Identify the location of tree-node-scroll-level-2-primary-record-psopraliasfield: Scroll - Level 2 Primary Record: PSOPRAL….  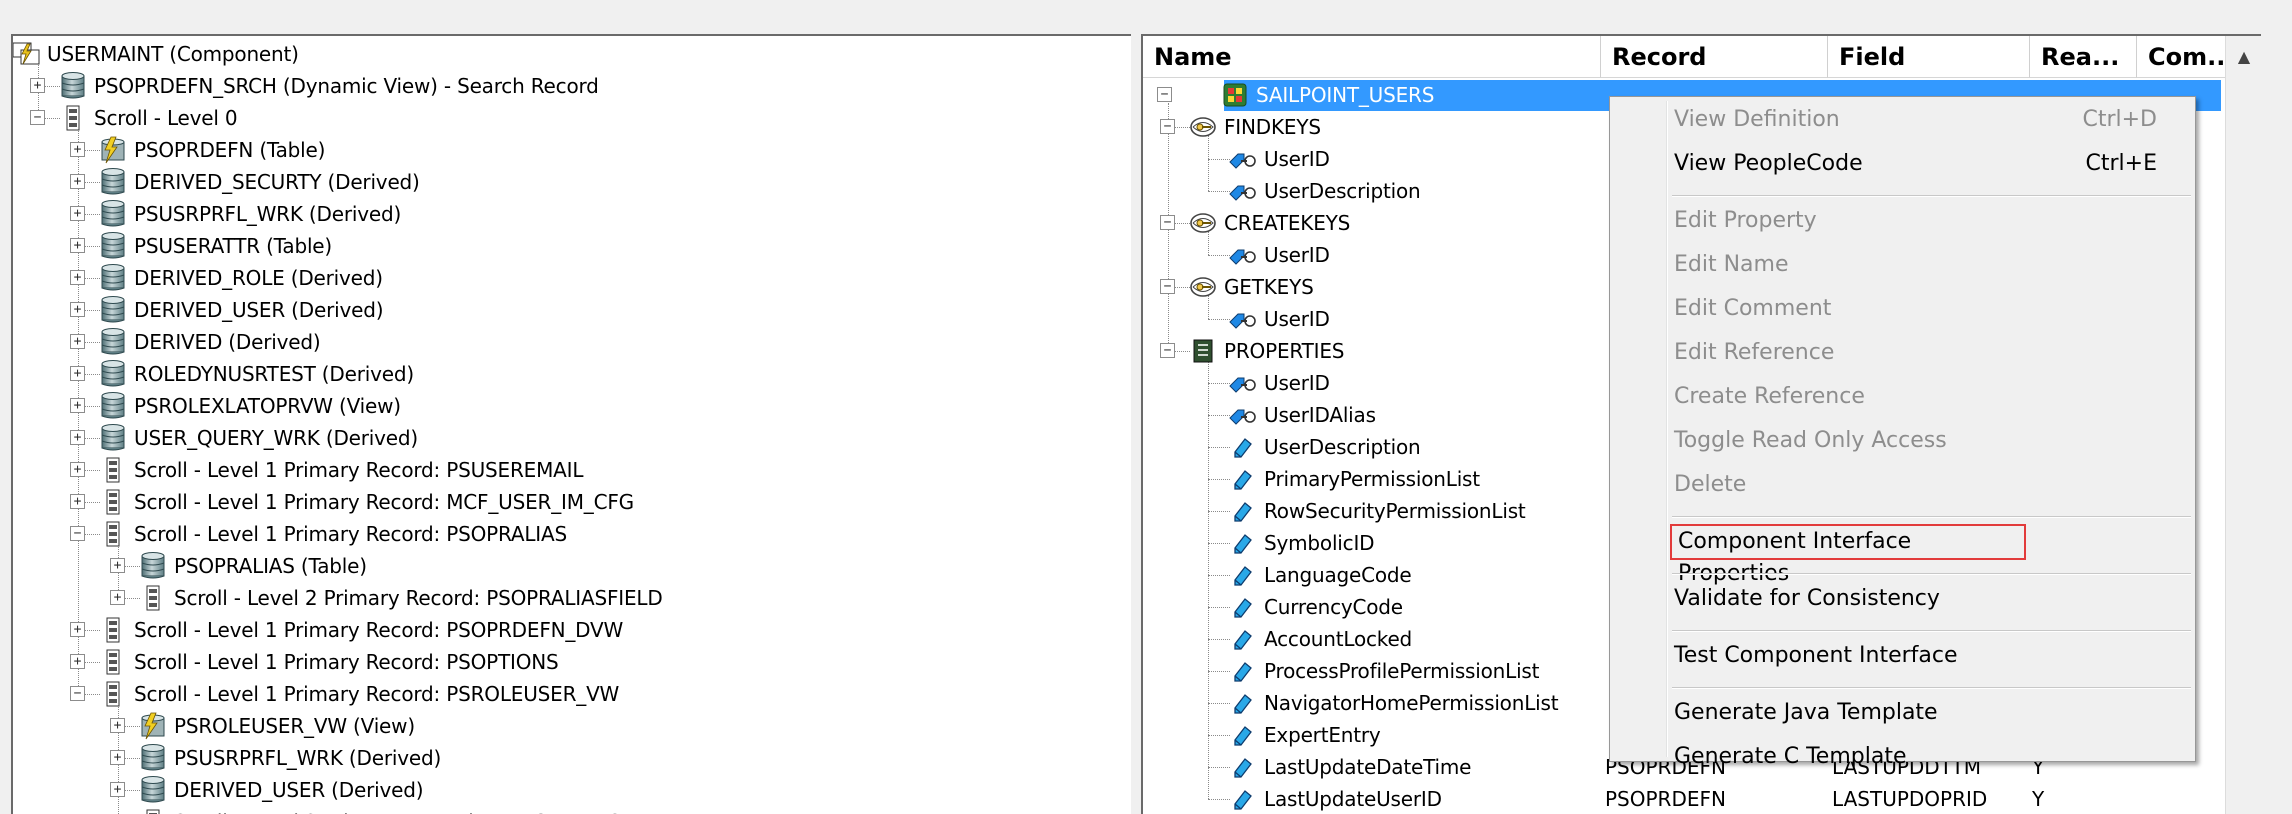
(400, 598).